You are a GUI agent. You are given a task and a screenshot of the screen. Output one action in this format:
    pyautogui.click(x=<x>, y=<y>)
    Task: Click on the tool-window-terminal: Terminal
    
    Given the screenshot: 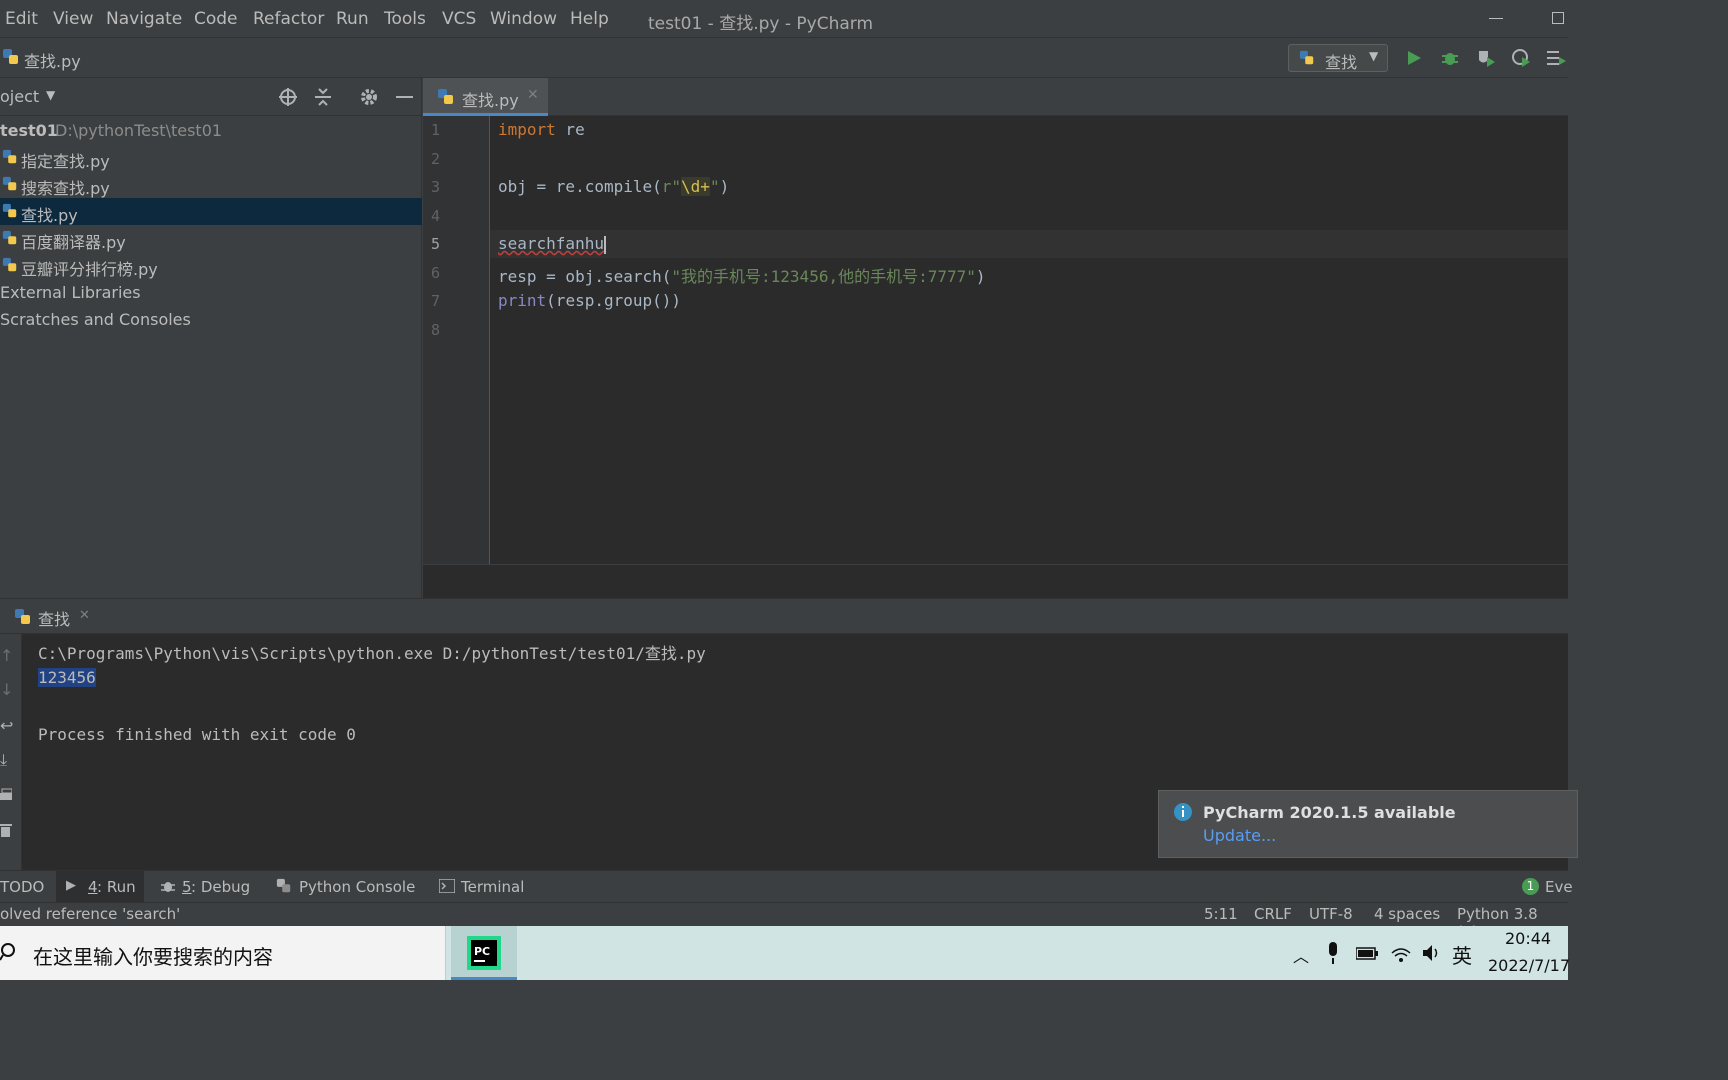 What is the action you would take?
    pyautogui.click(x=492, y=887)
    